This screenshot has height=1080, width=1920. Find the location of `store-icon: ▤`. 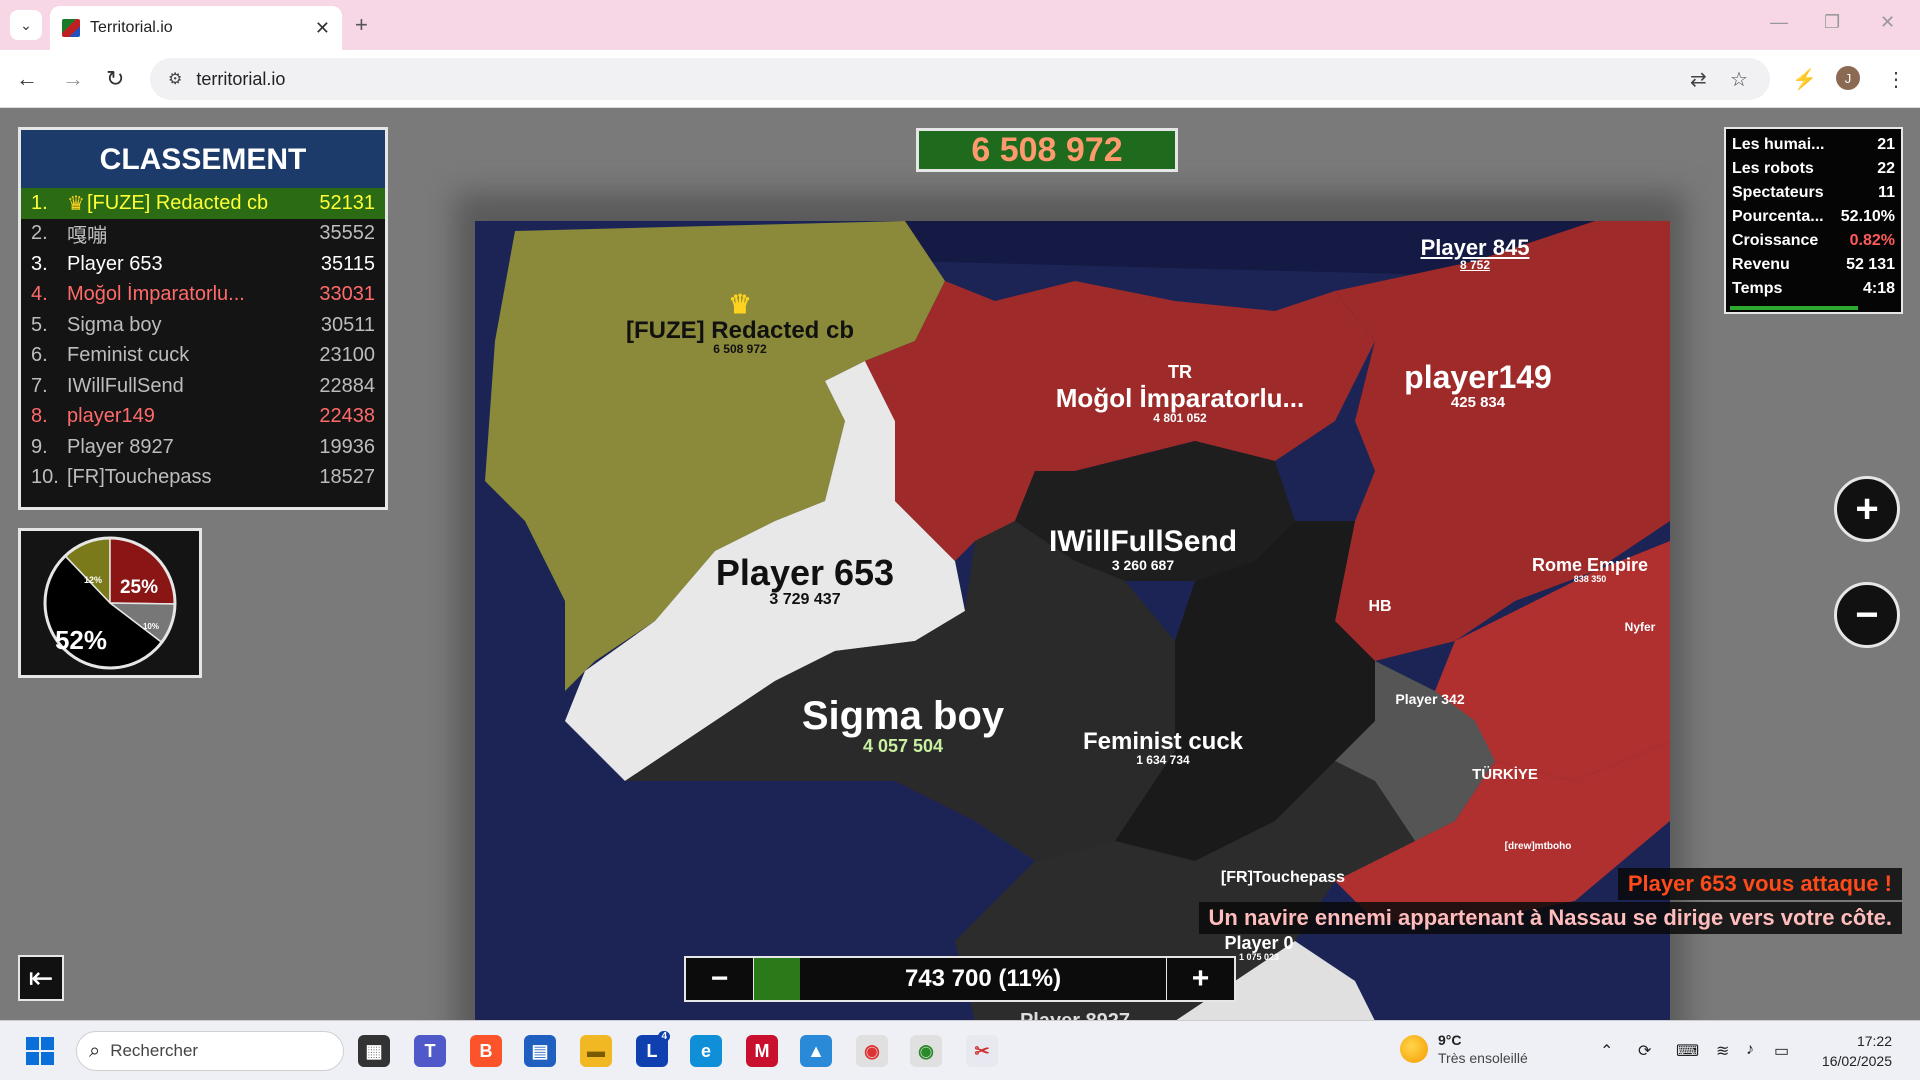

store-icon: ▤ is located at coordinates (540, 1051).